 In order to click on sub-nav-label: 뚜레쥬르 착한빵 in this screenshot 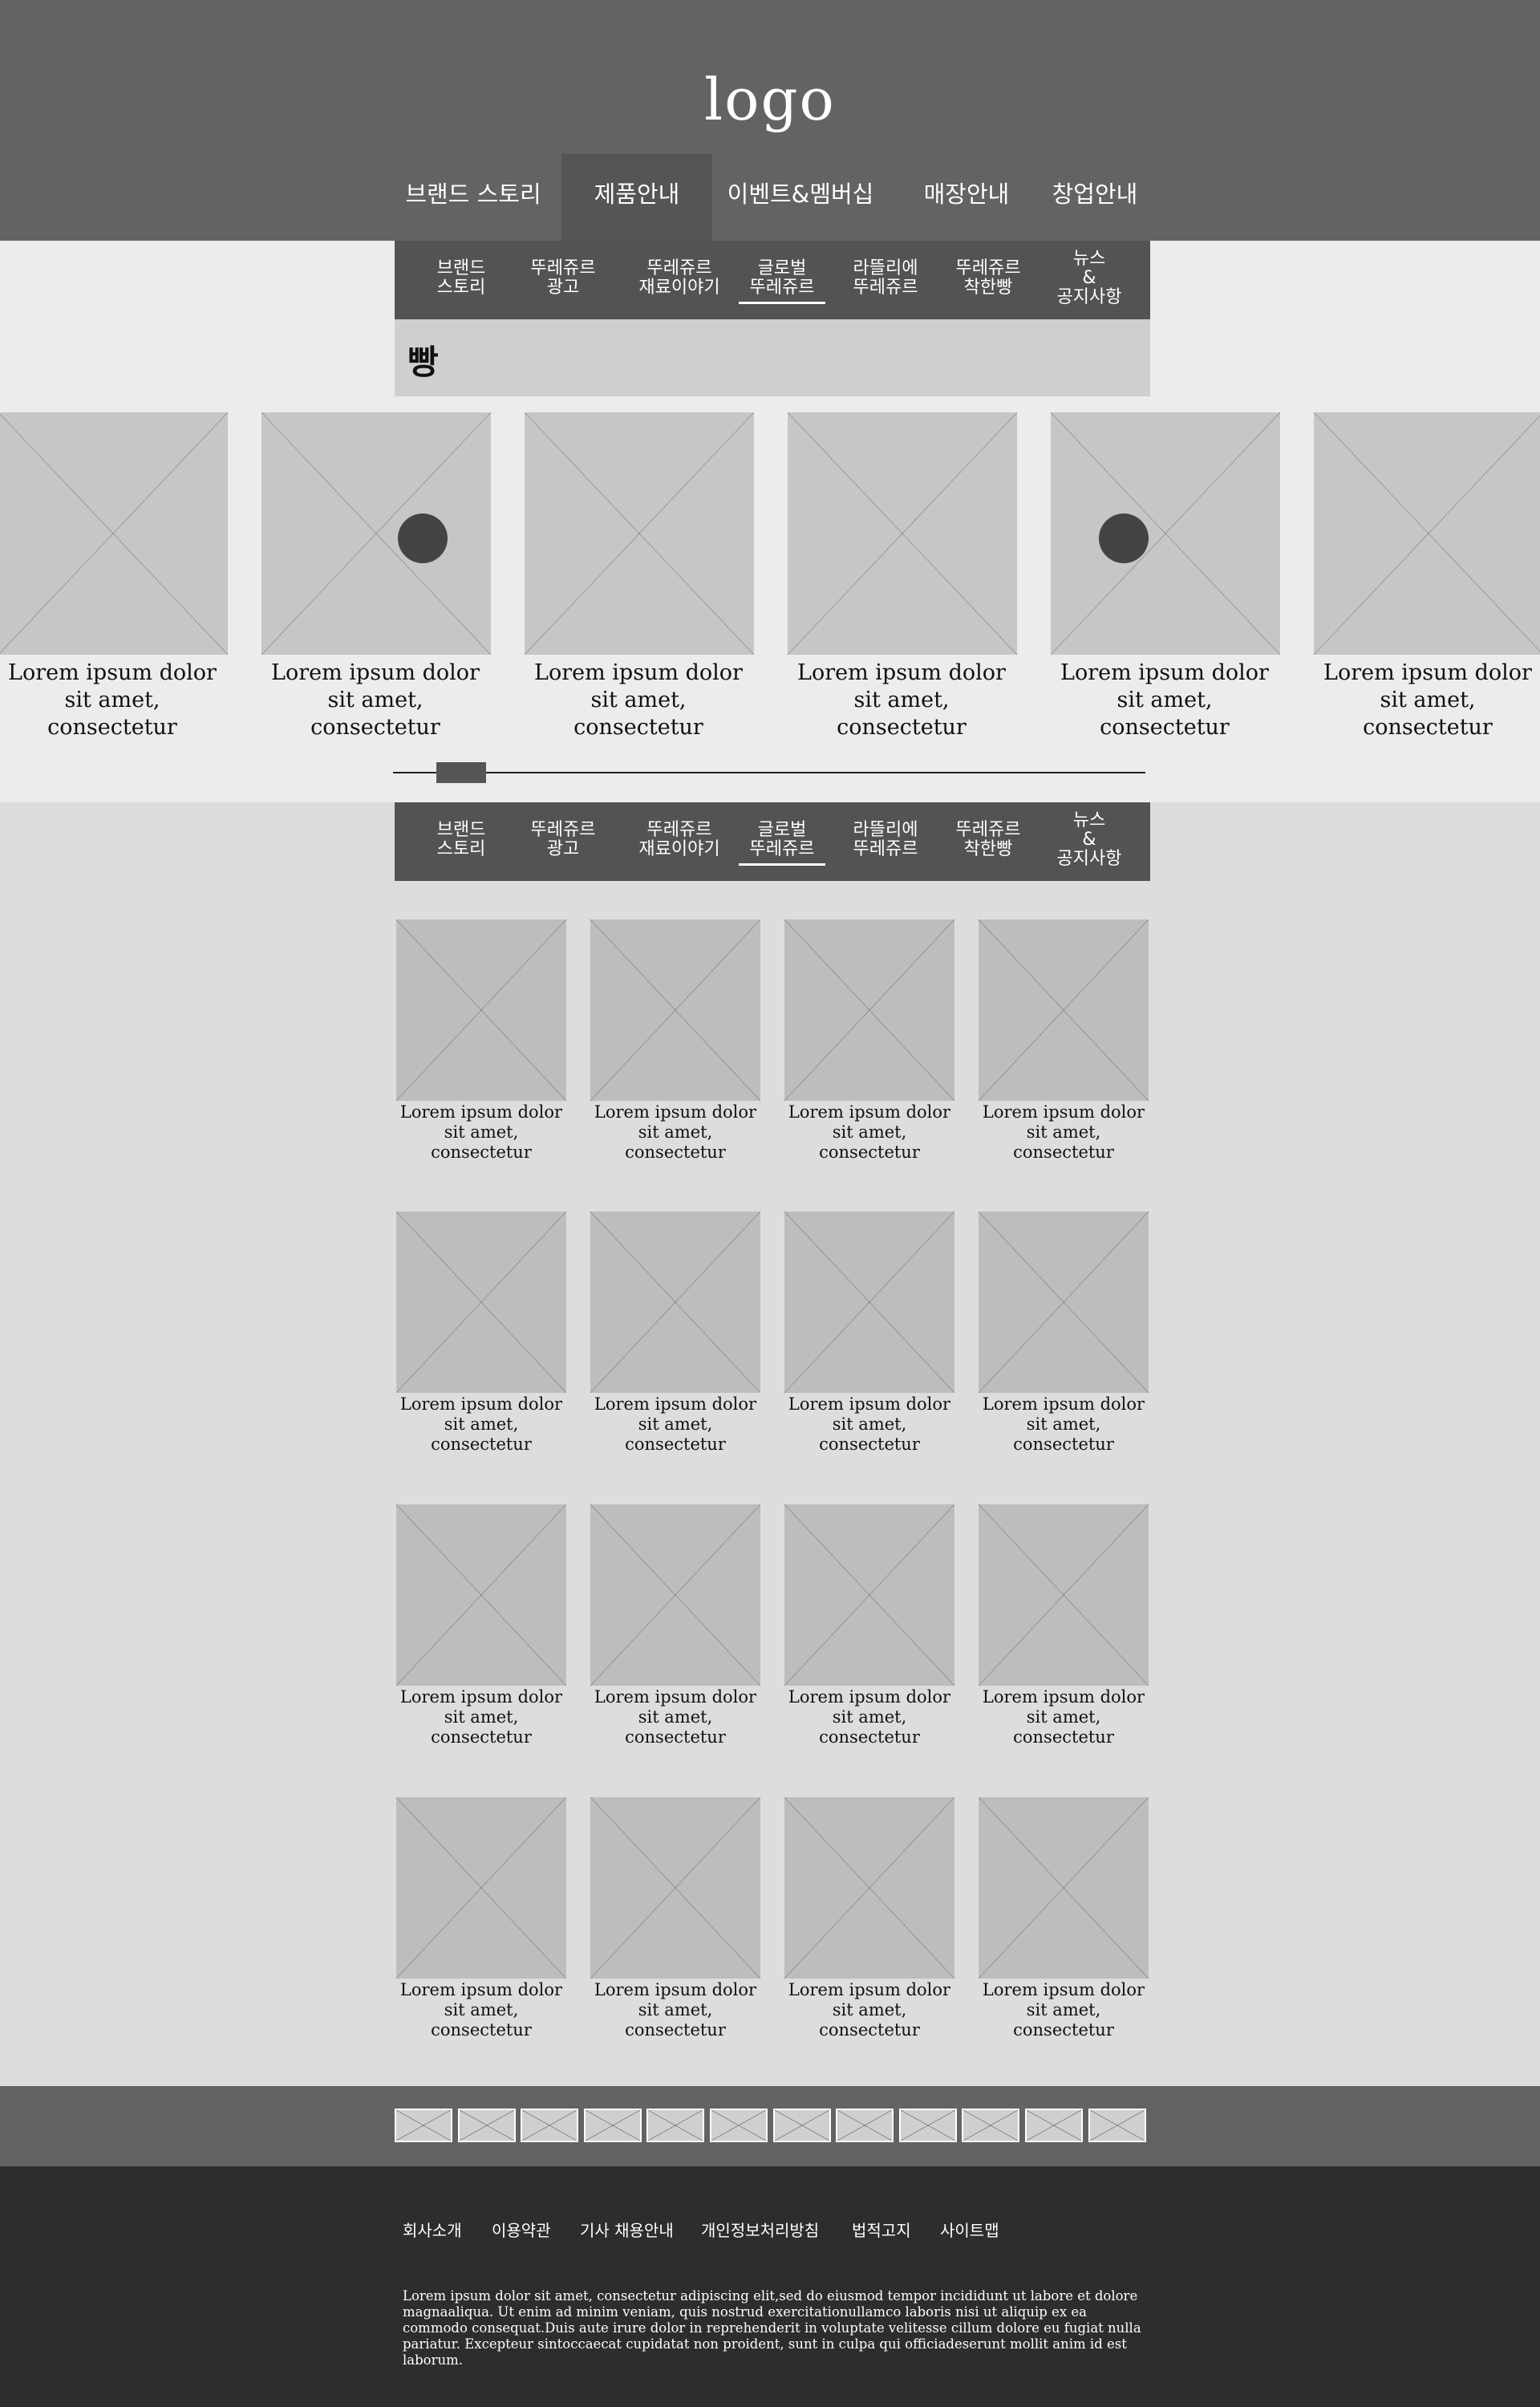, I will do `click(988, 278)`.